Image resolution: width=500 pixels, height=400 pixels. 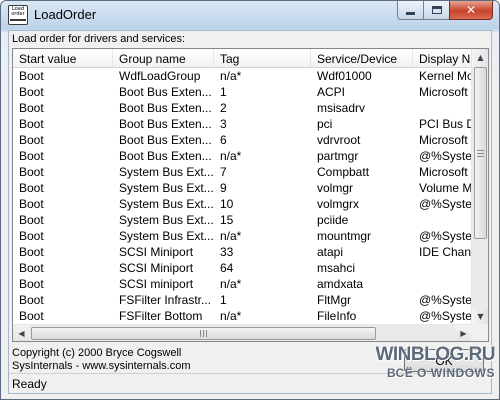 I want to click on column-header-start-value: Start value, so click(x=63, y=58).